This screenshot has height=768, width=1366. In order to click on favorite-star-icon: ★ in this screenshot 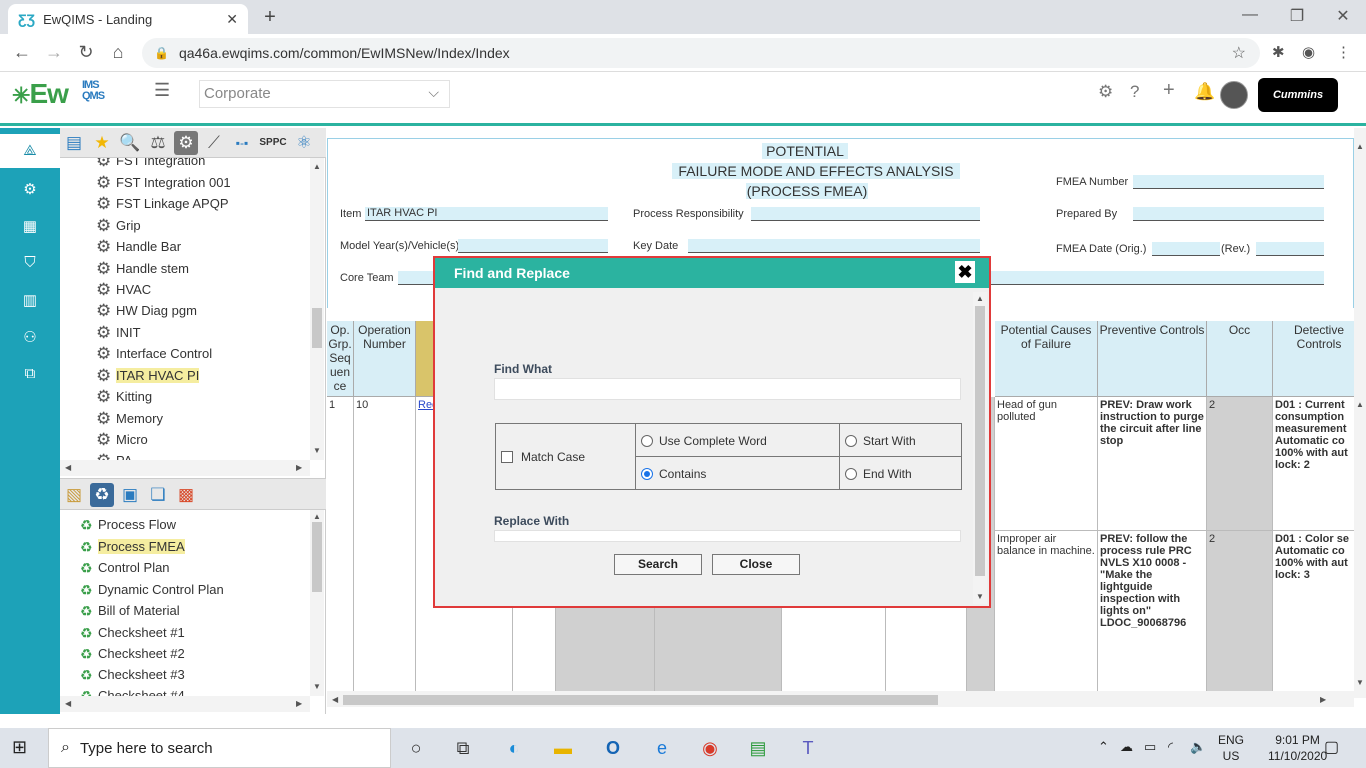, I will do `click(102, 143)`.